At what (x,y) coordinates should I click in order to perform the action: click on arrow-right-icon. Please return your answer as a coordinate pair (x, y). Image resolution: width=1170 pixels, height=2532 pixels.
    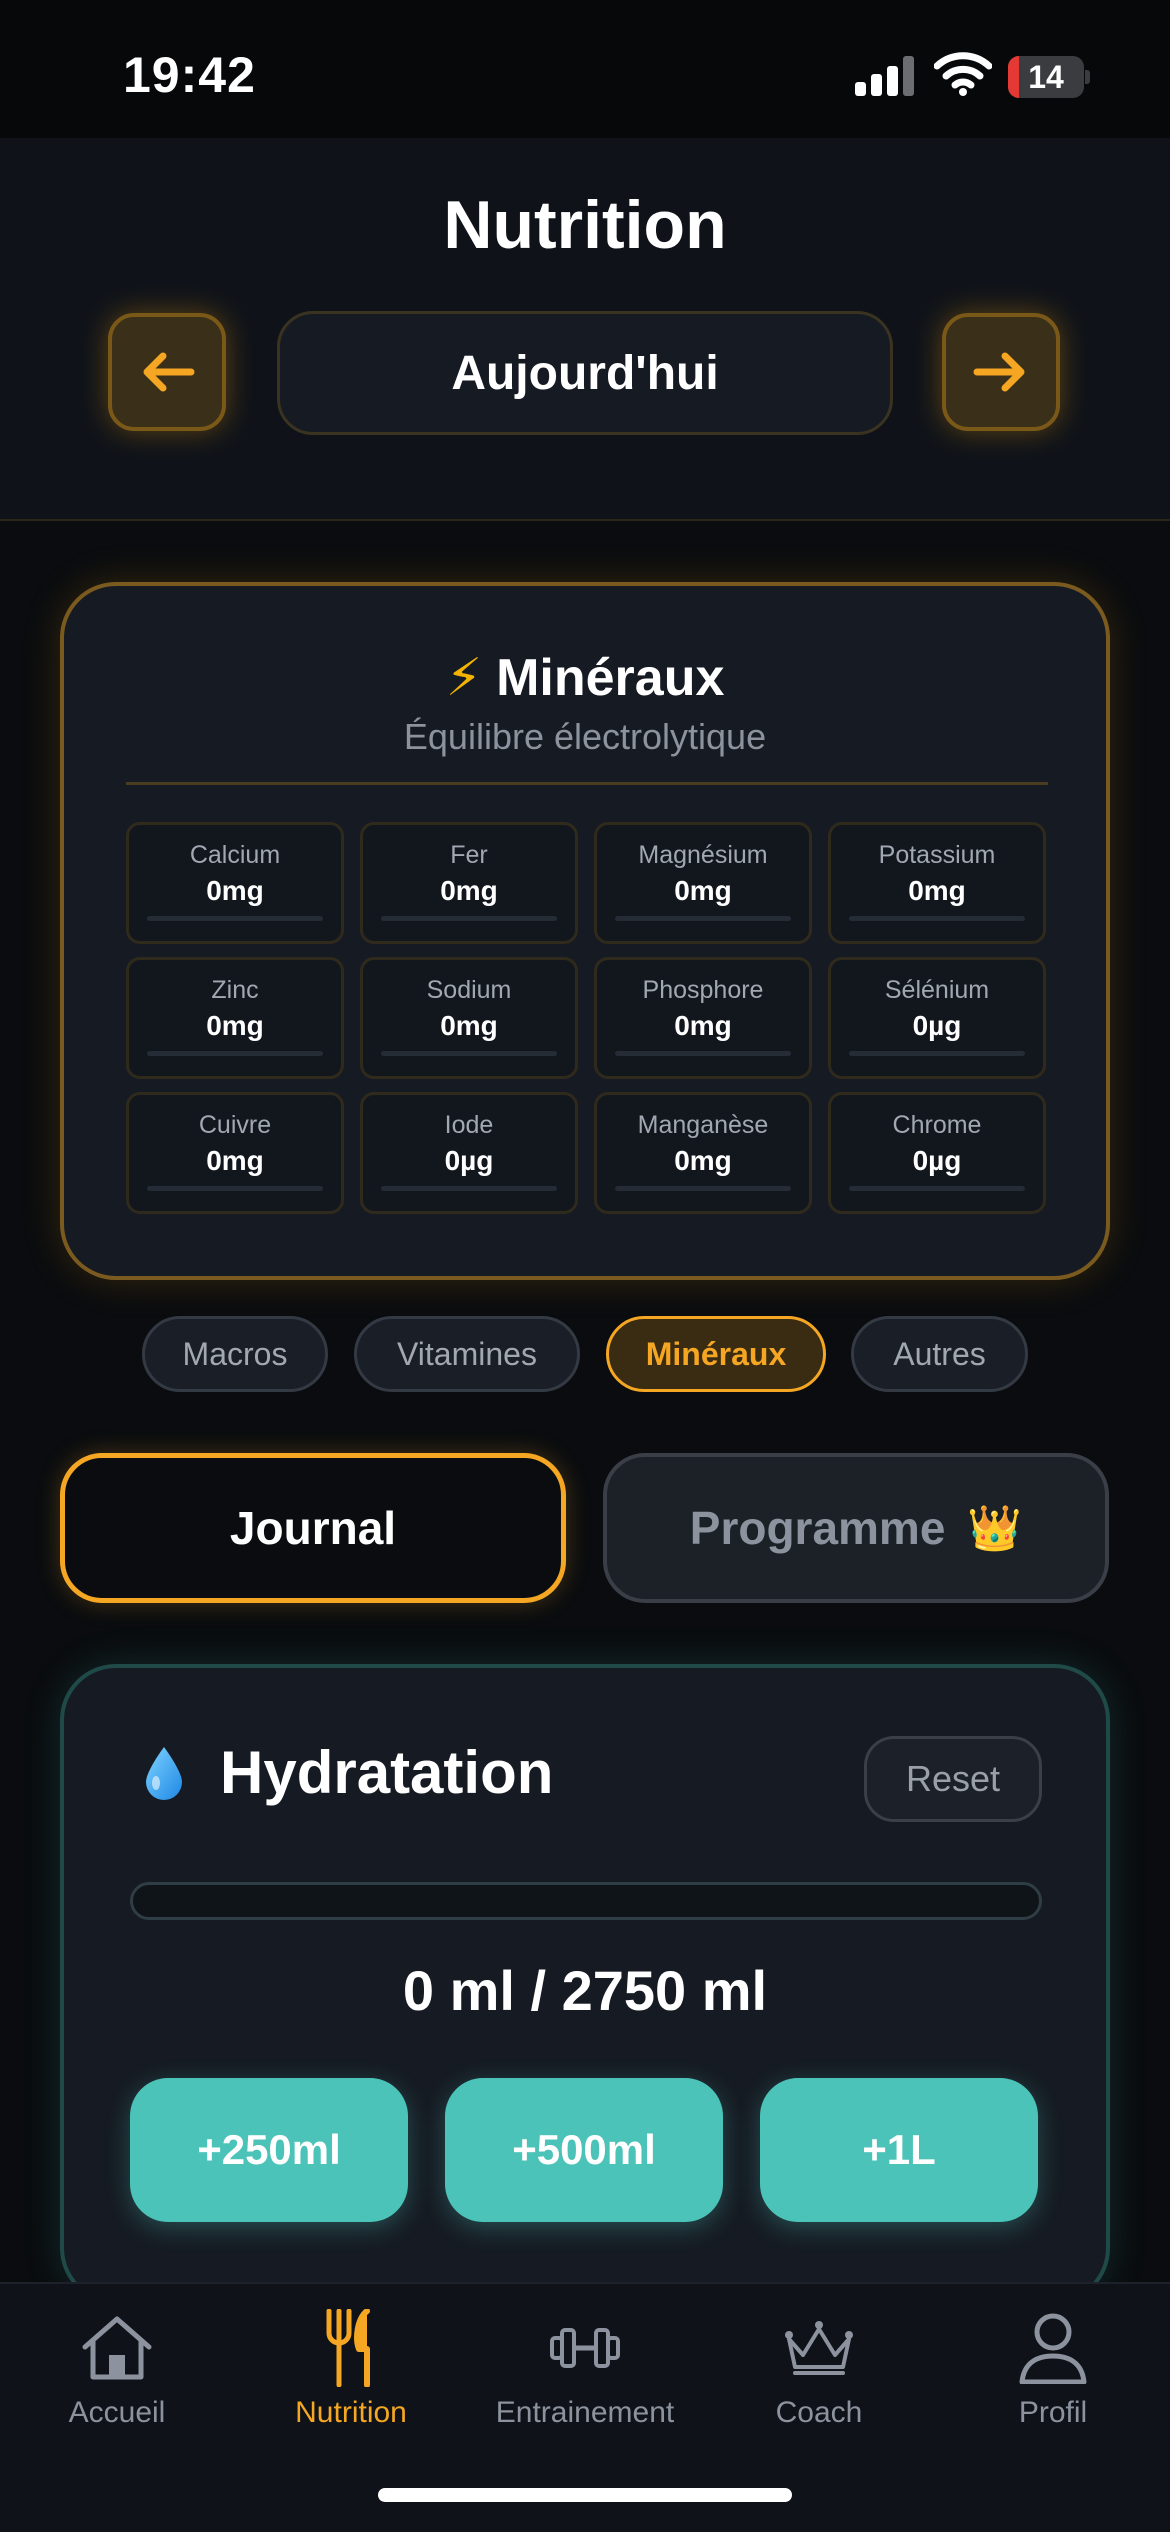
    Looking at the image, I should click on (999, 372).